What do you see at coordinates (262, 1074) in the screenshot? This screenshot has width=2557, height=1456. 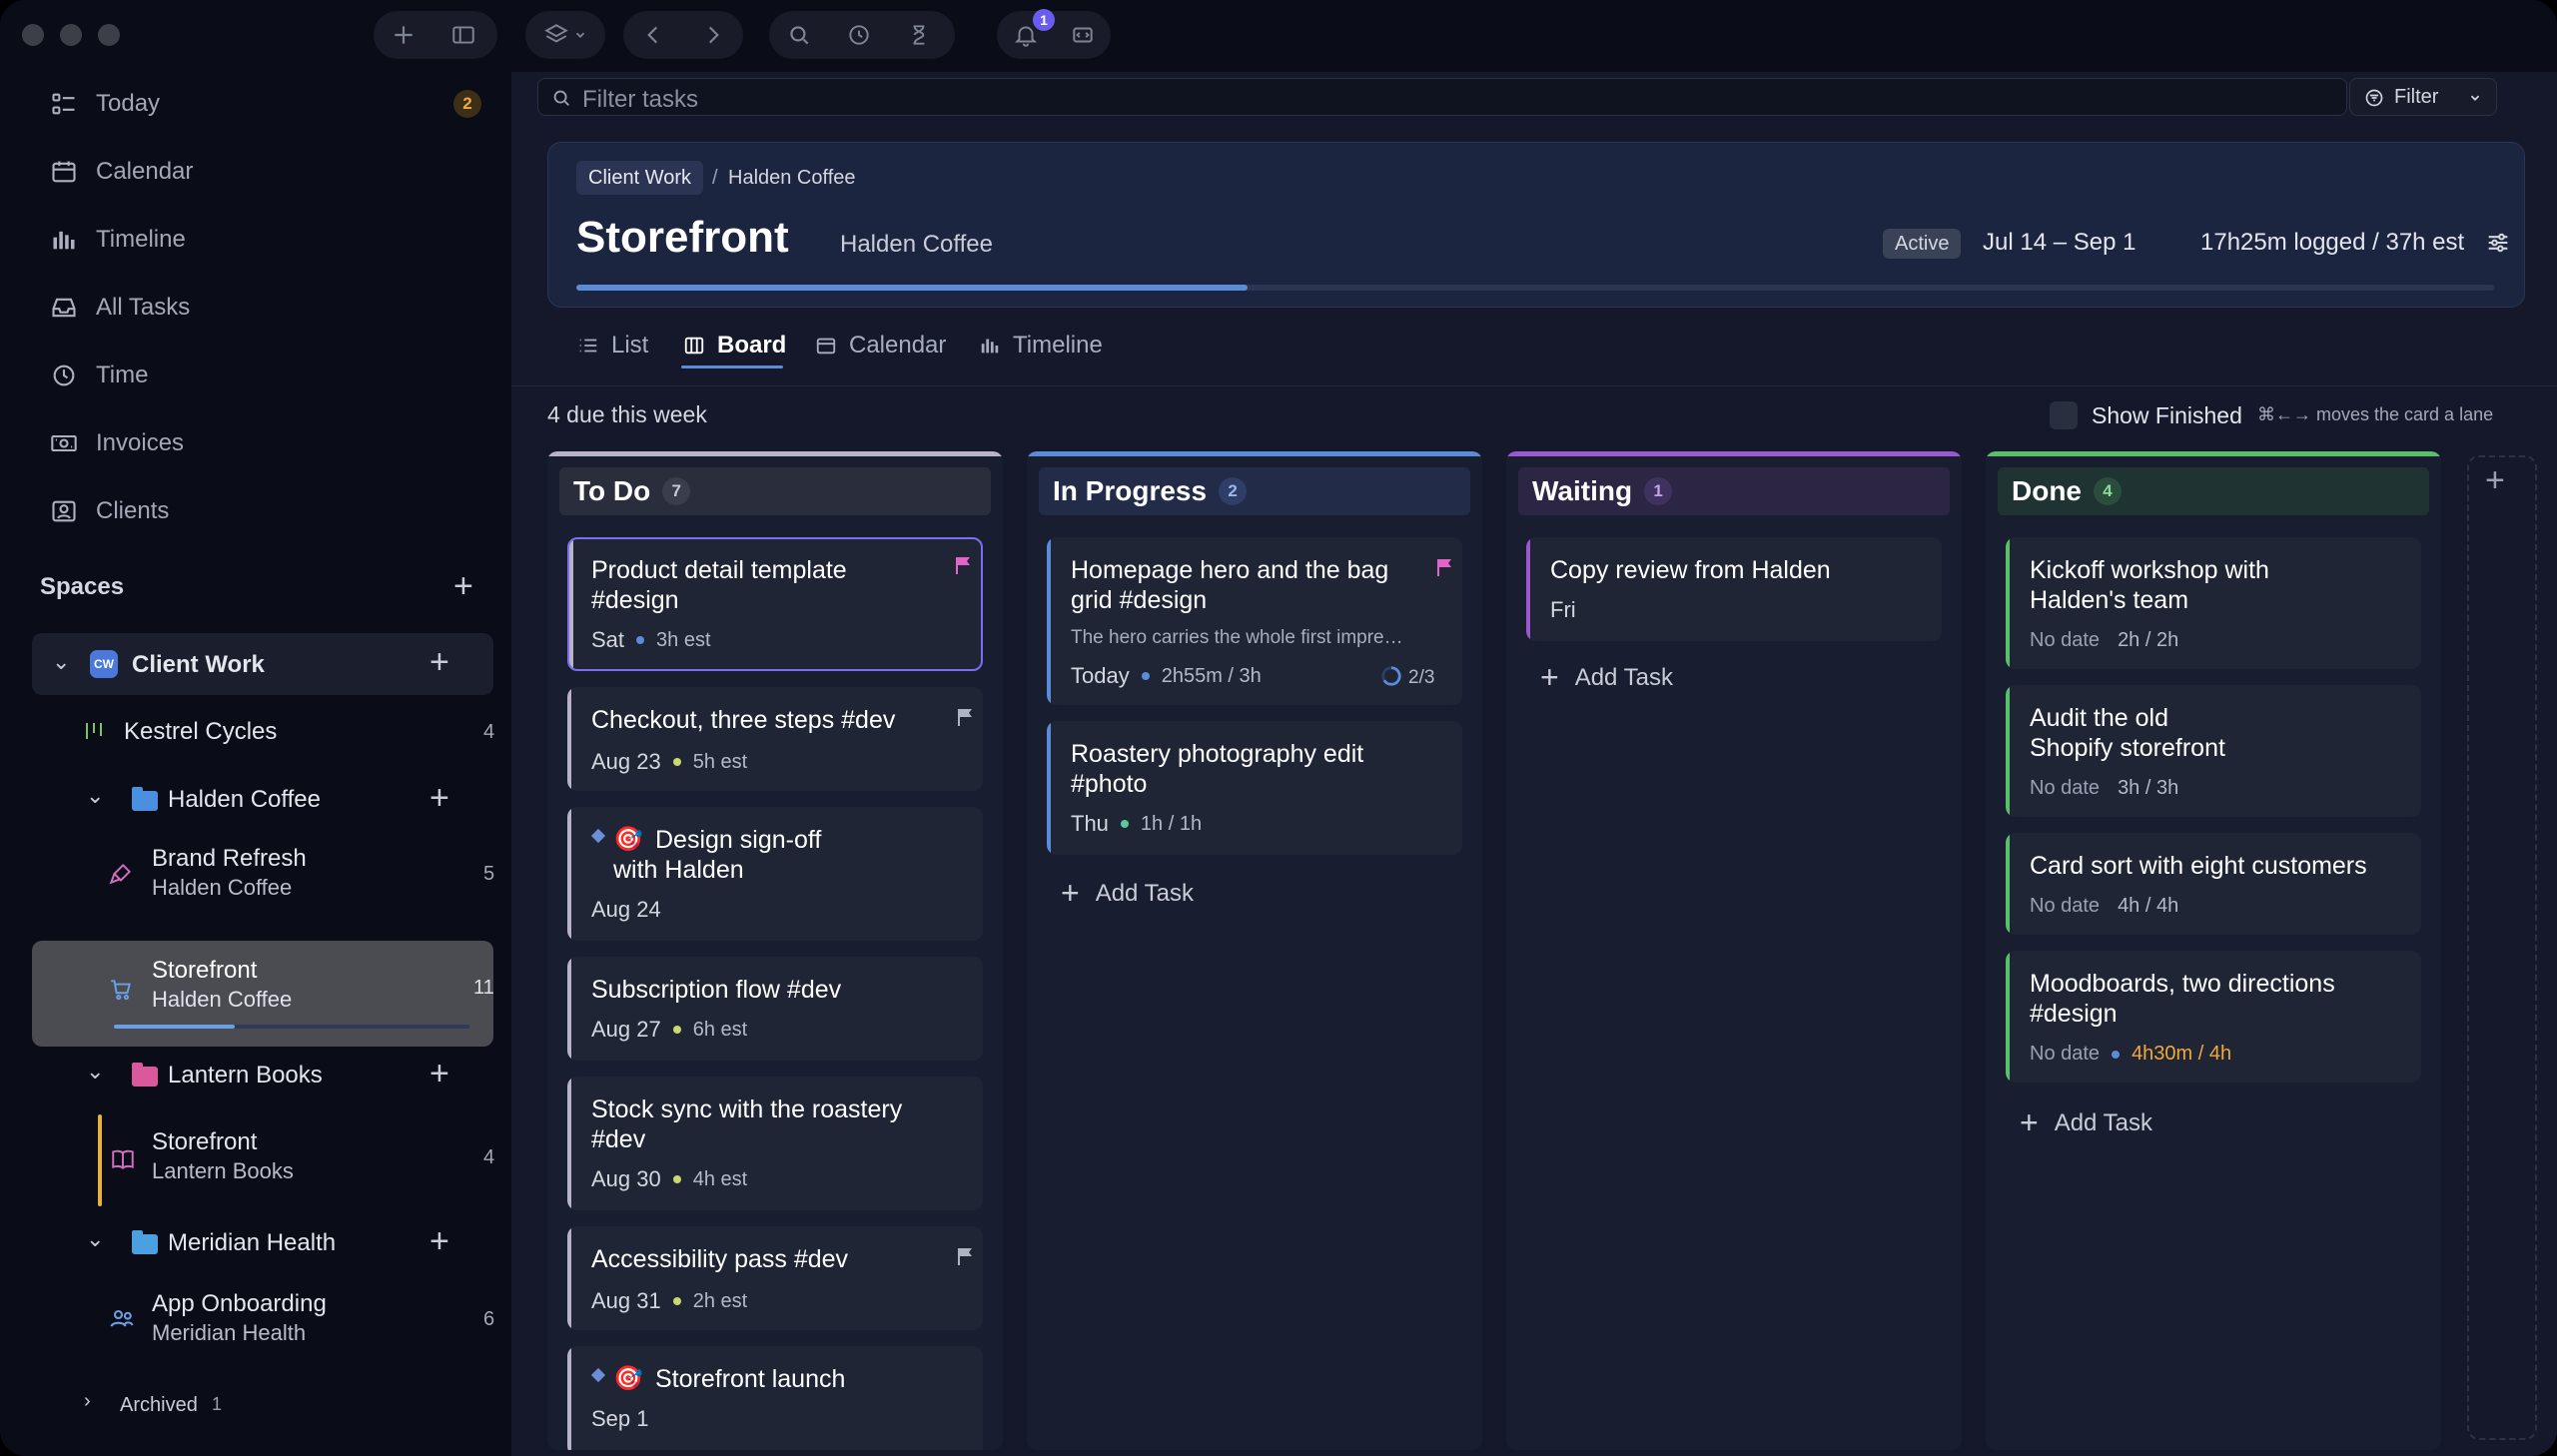 I see `folder-lantern-books: ⌄ Lantern Books +` at bounding box center [262, 1074].